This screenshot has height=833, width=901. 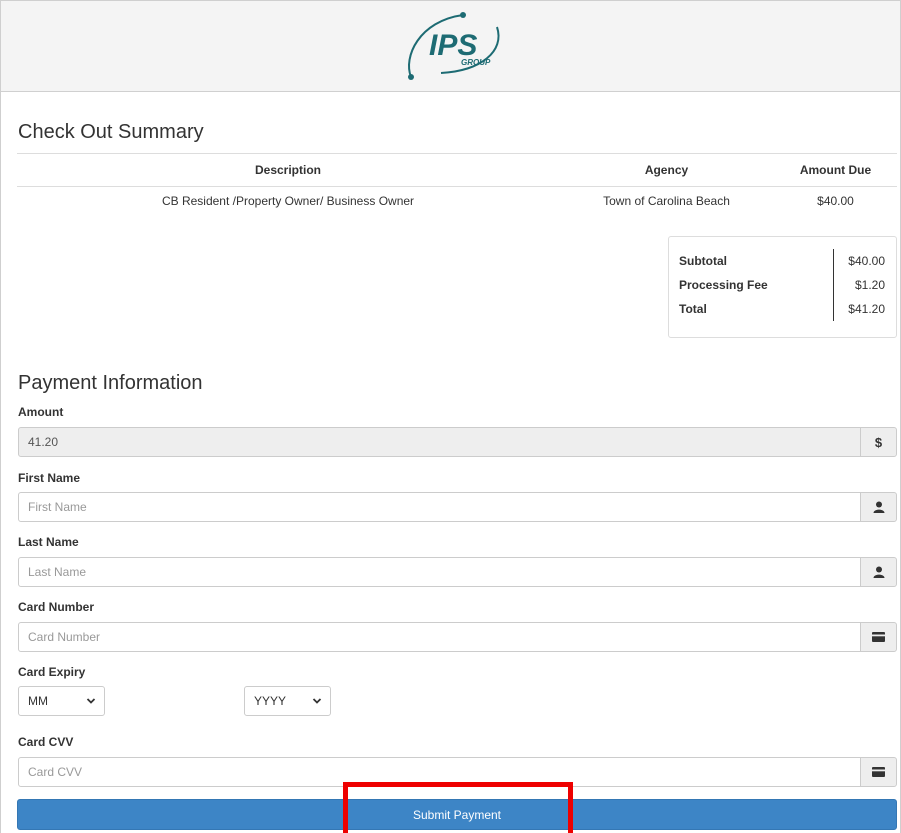 I want to click on card-number-label: Card Number, so click(x=56, y=607).